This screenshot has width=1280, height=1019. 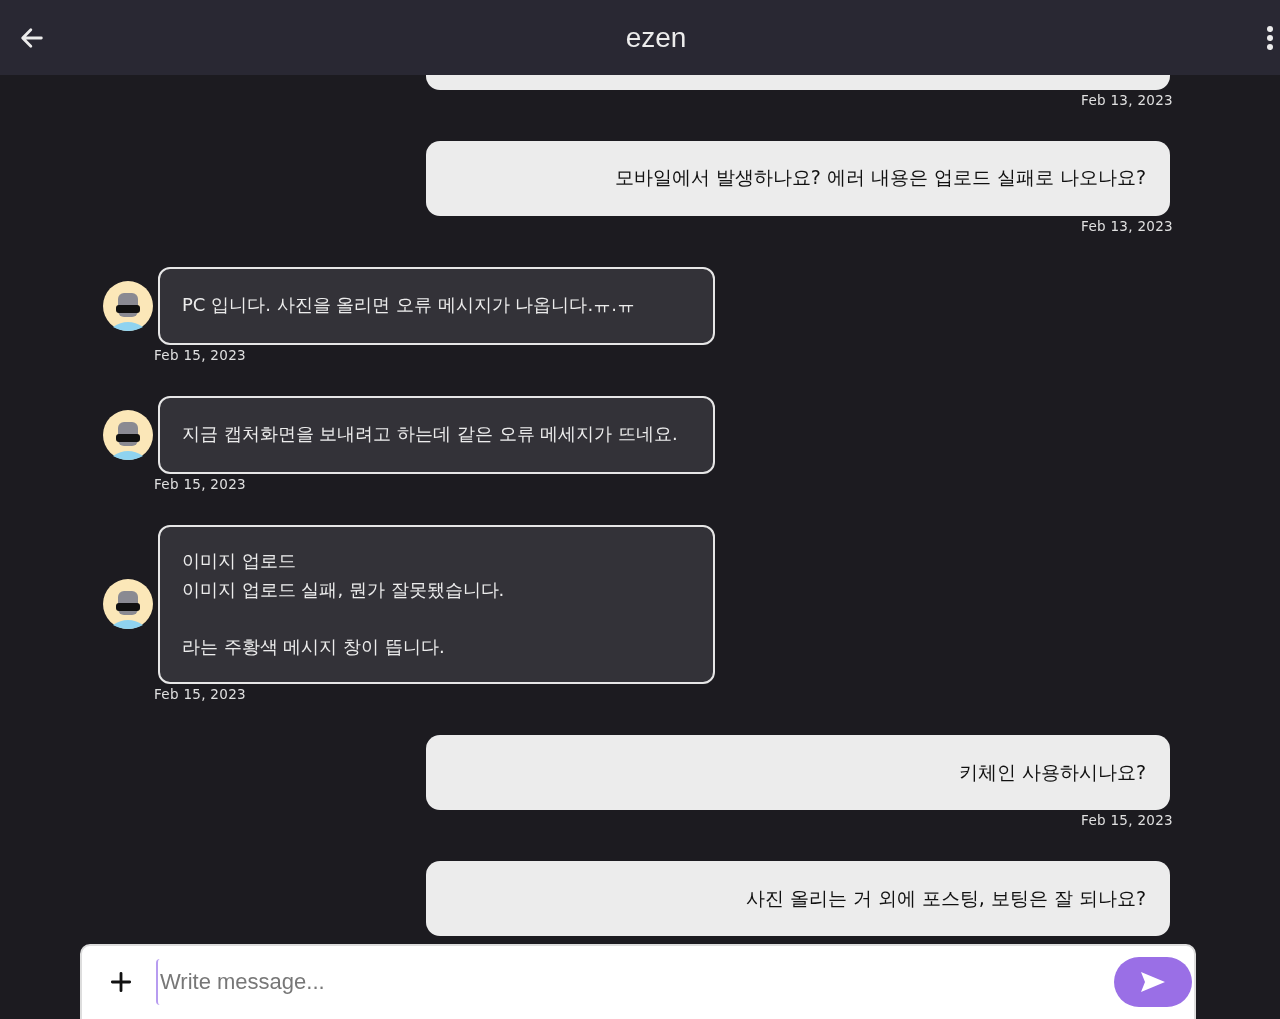 What do you see at coordinates (798, 898) in the screenshot?
I see `sent-message-bubble: 사진 올리는 거 외에 포스팅, 보팅은 잘 되나요?` at bounding box center [798, 898].